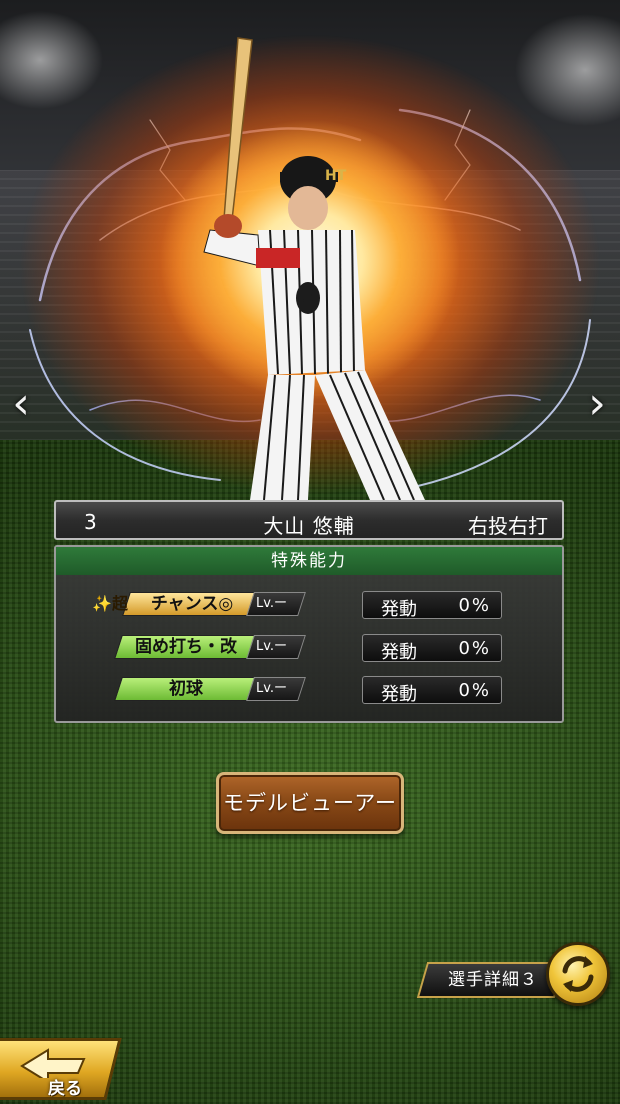 The image size is (620, 1104). What do you see at coordinates (597, 404) in the screenshot?
I see `next-player-arrow-icon: ›` at bounding box center [597, 404].